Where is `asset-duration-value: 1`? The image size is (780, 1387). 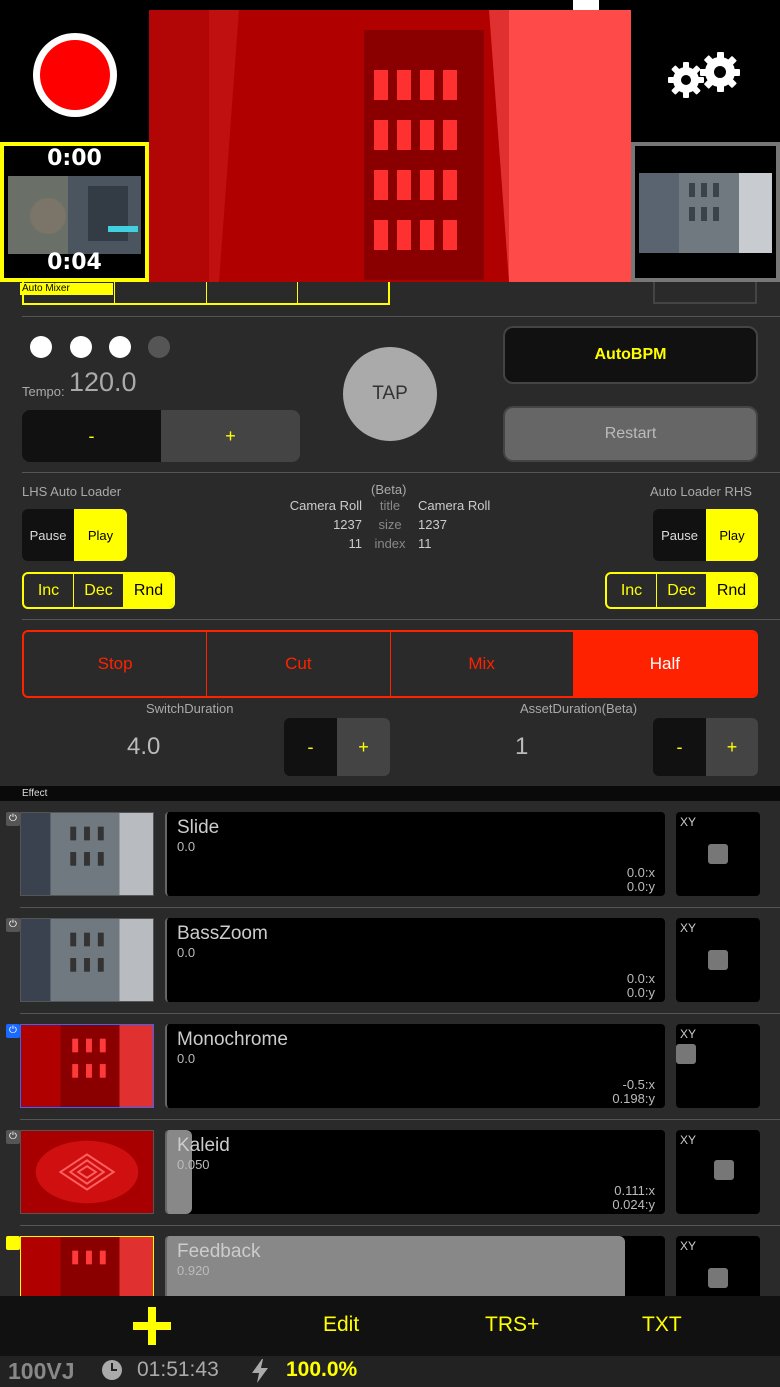
asset-duration-value: 1 is located at coordinates (522, 746).